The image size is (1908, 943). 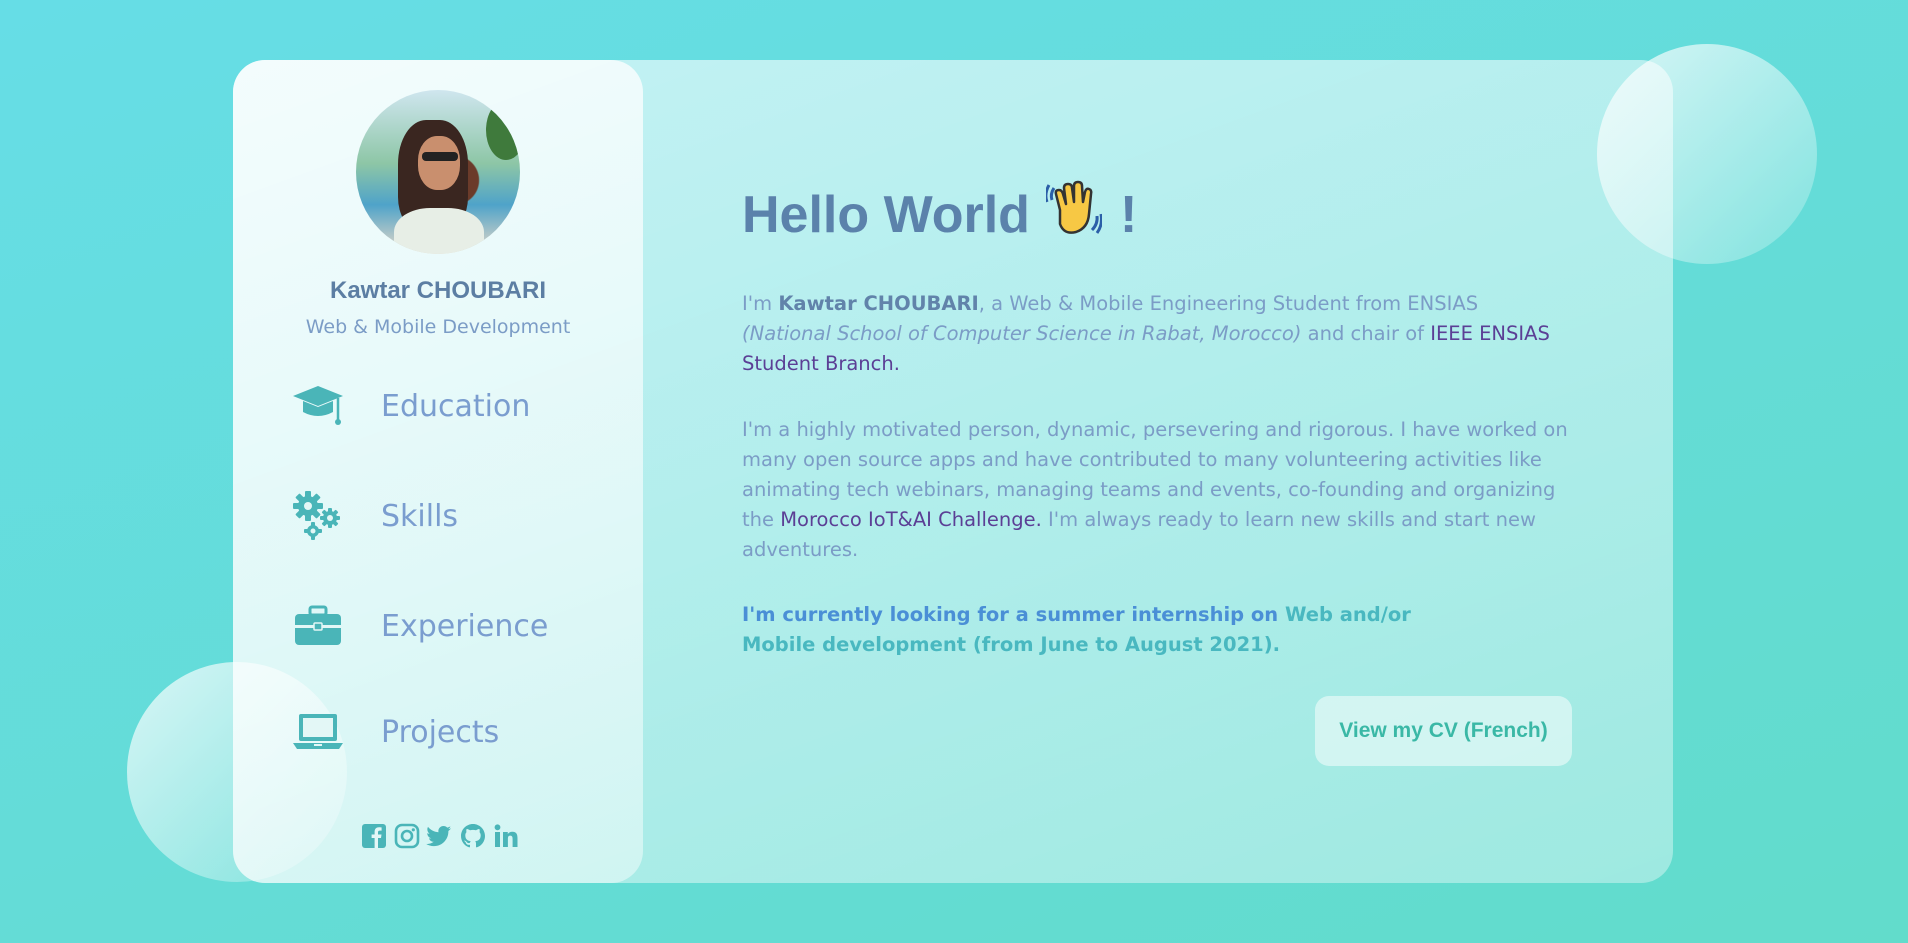 I want to click on briefcase-icon, so click(x=318, y=626).